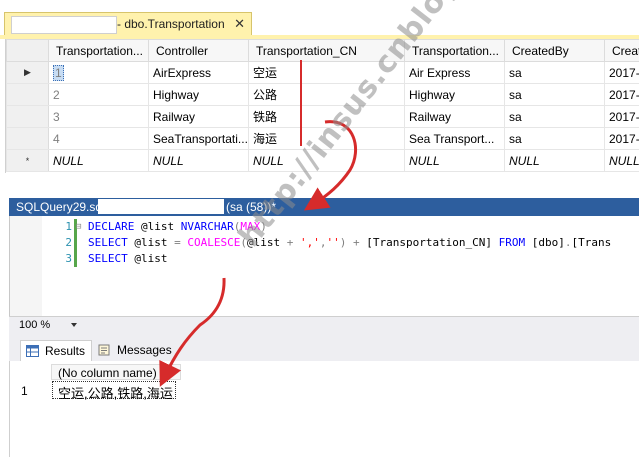  Describe the element at coordinates (324, 325) in the screenshot. I see `zoom-bar: 100 %` at that location.